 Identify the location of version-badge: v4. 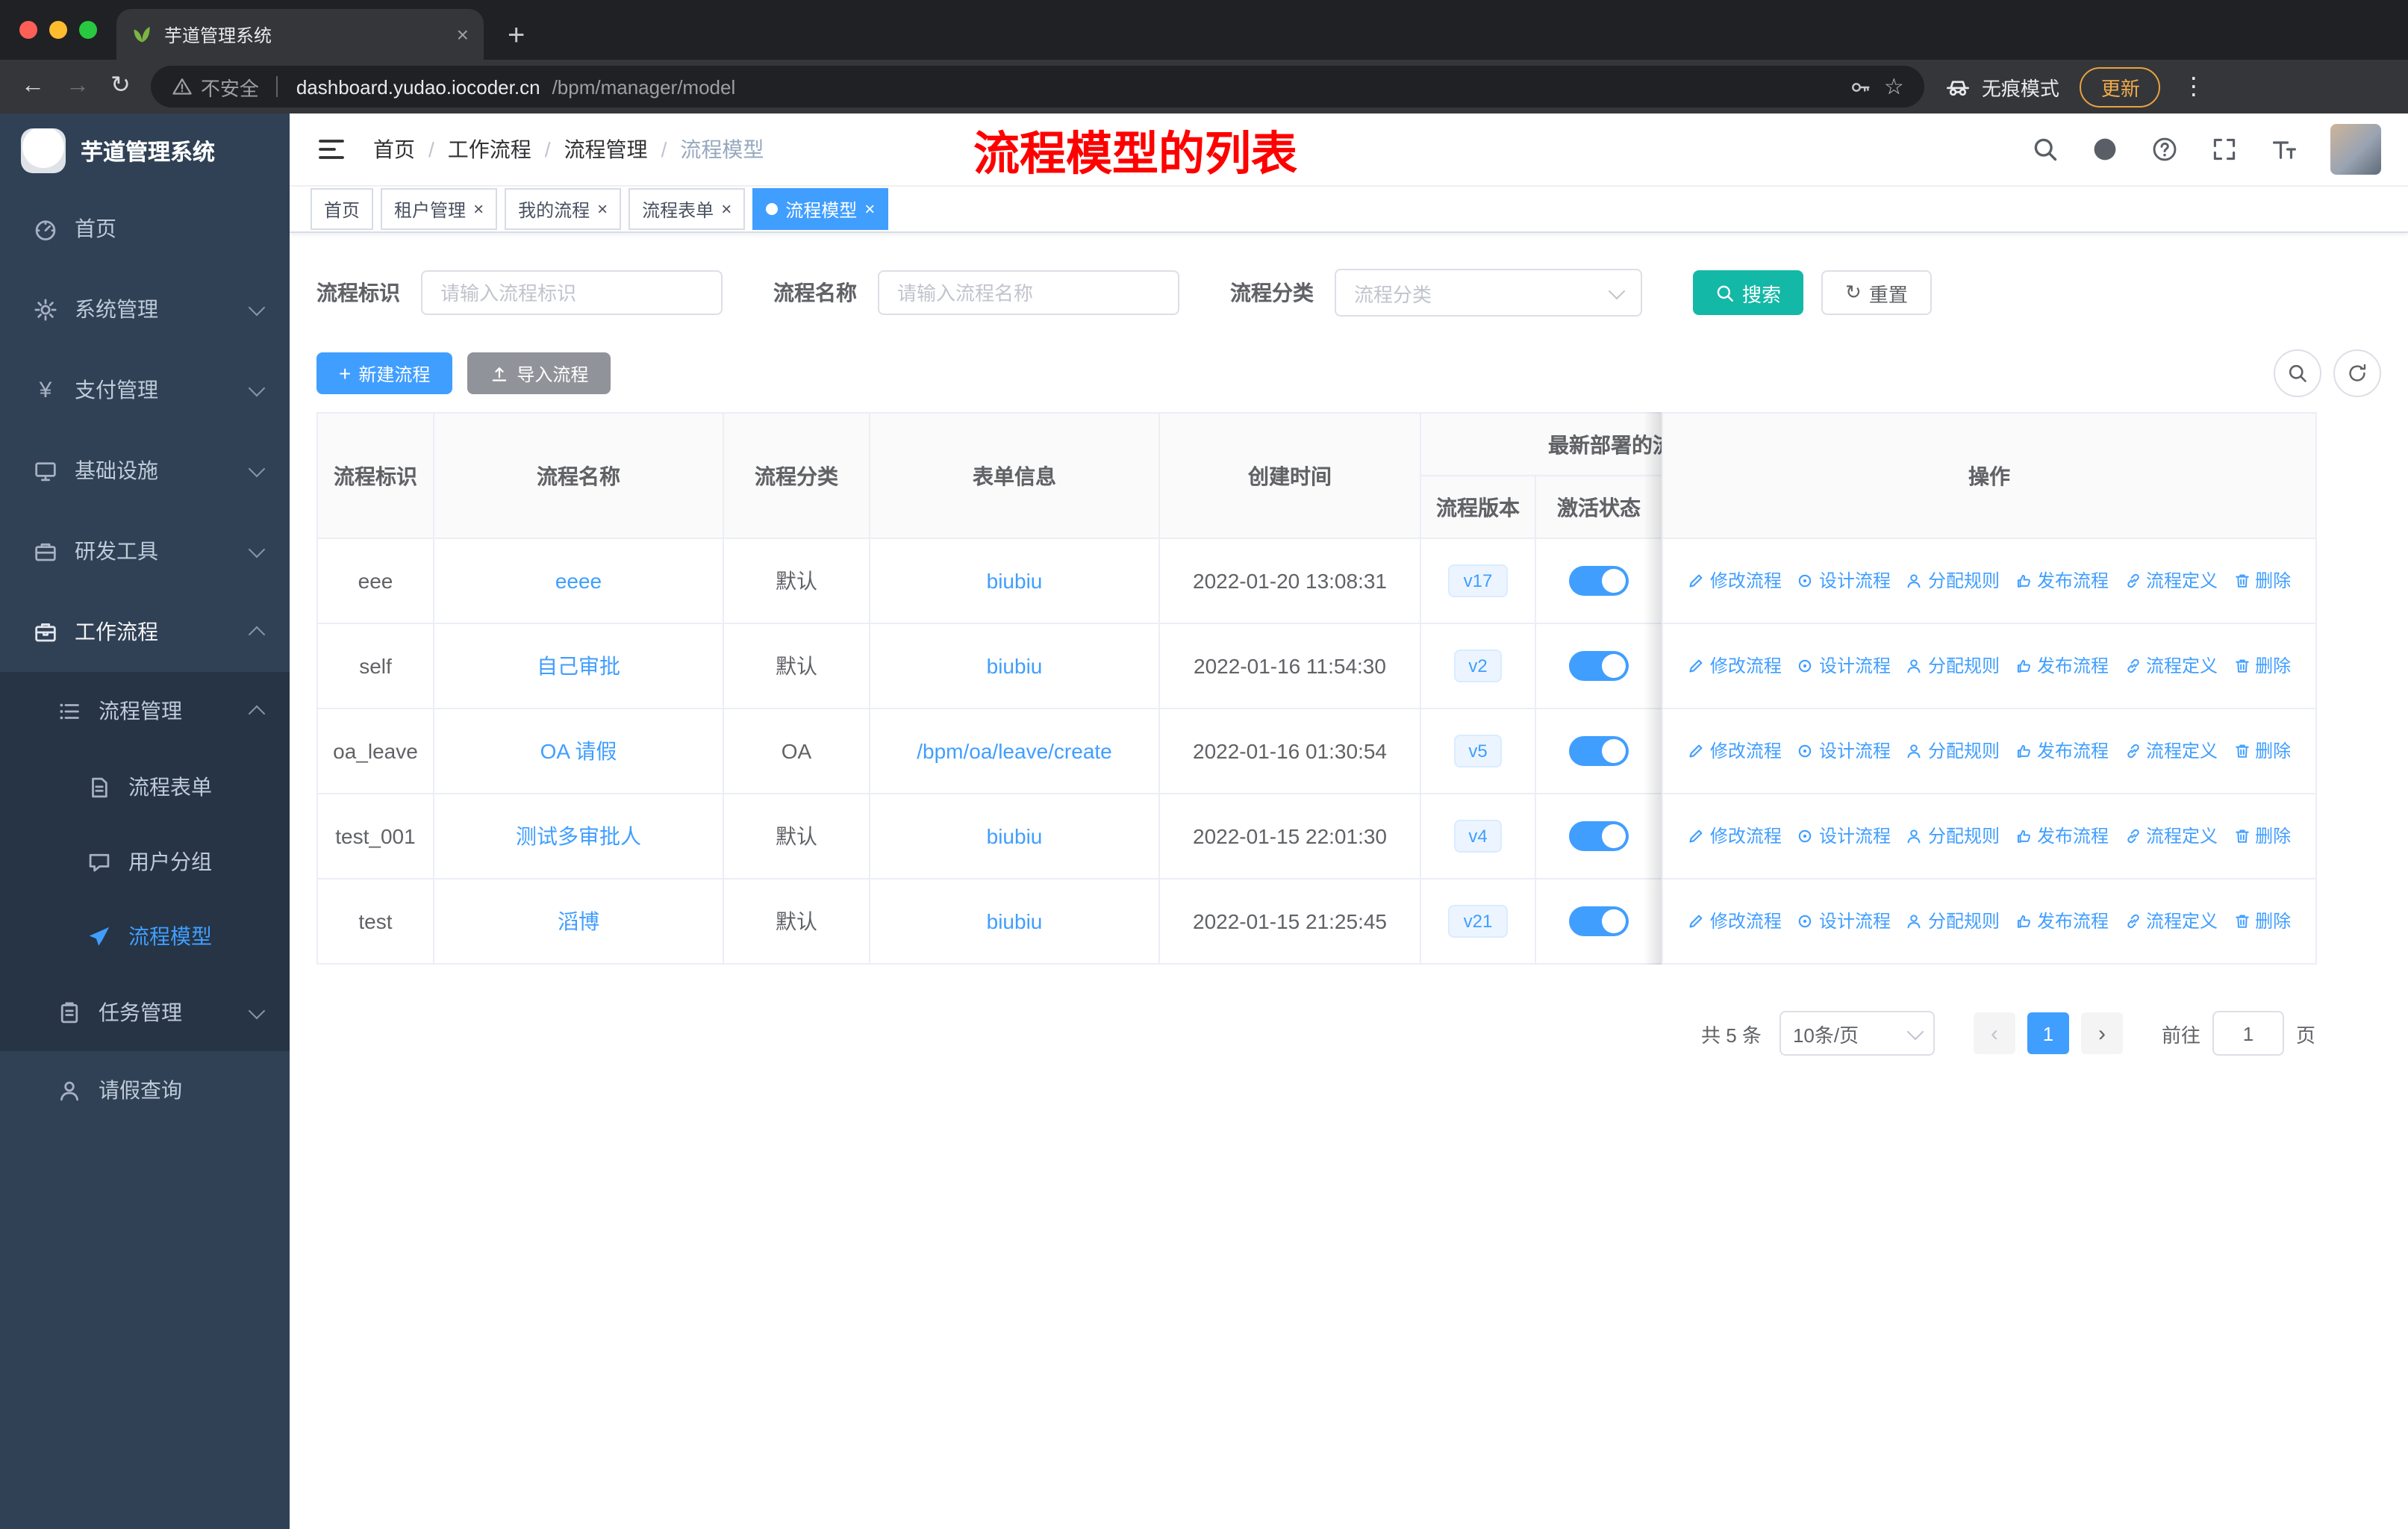
(1478, 837).